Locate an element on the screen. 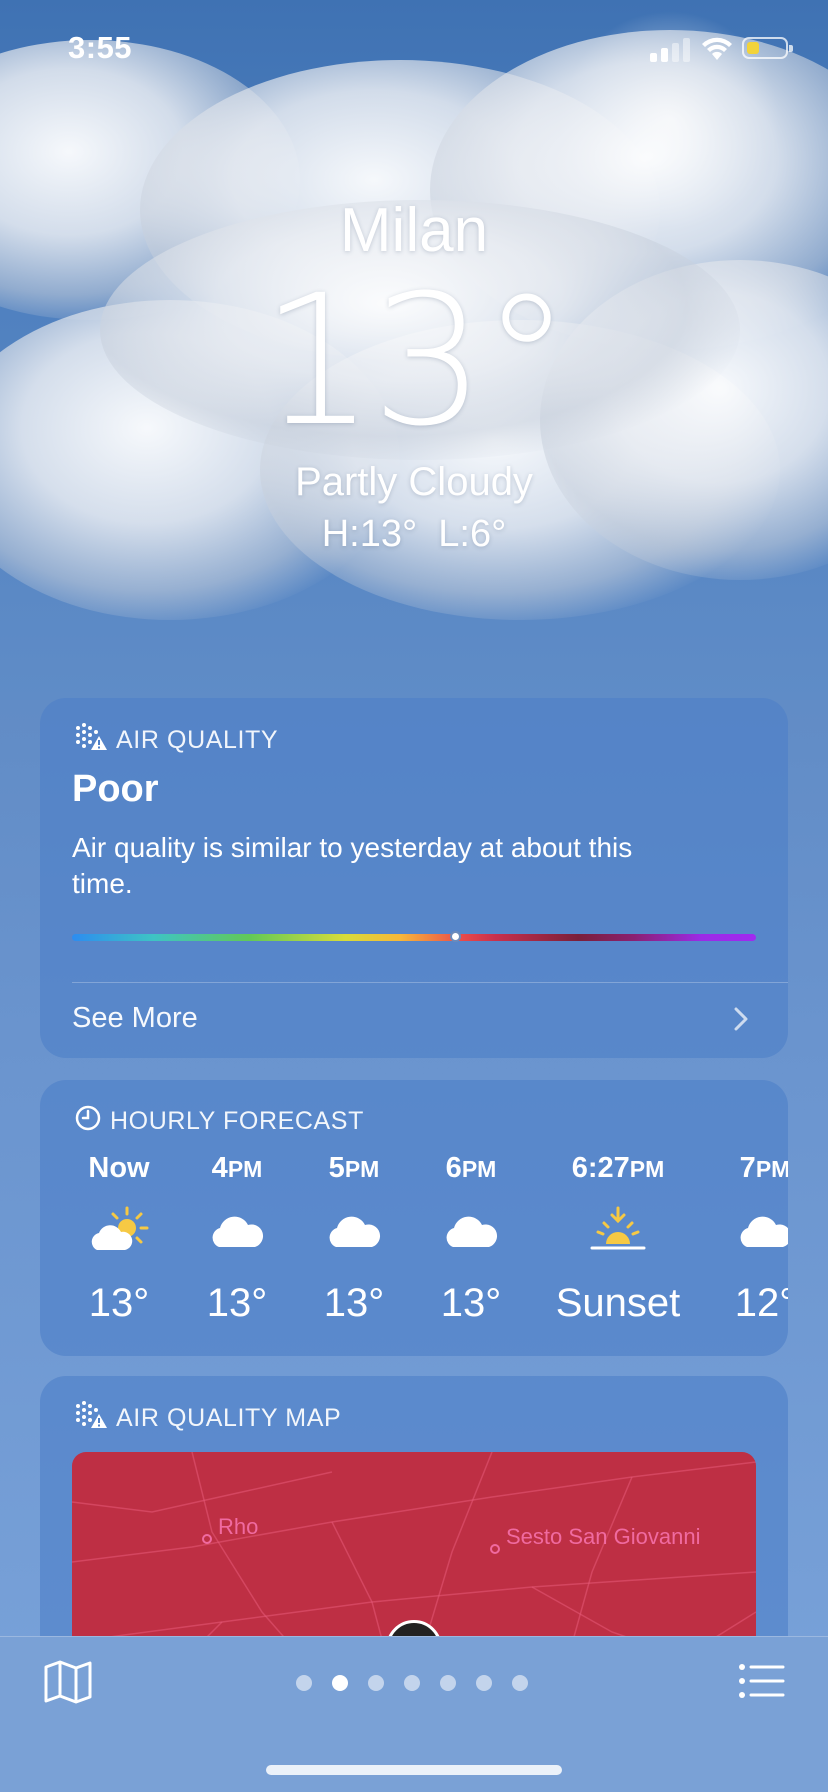 The height and width of the screenshot is (1792, 828). hour-item: 6:27PM Sunset is located at coordinates (618, 1238).